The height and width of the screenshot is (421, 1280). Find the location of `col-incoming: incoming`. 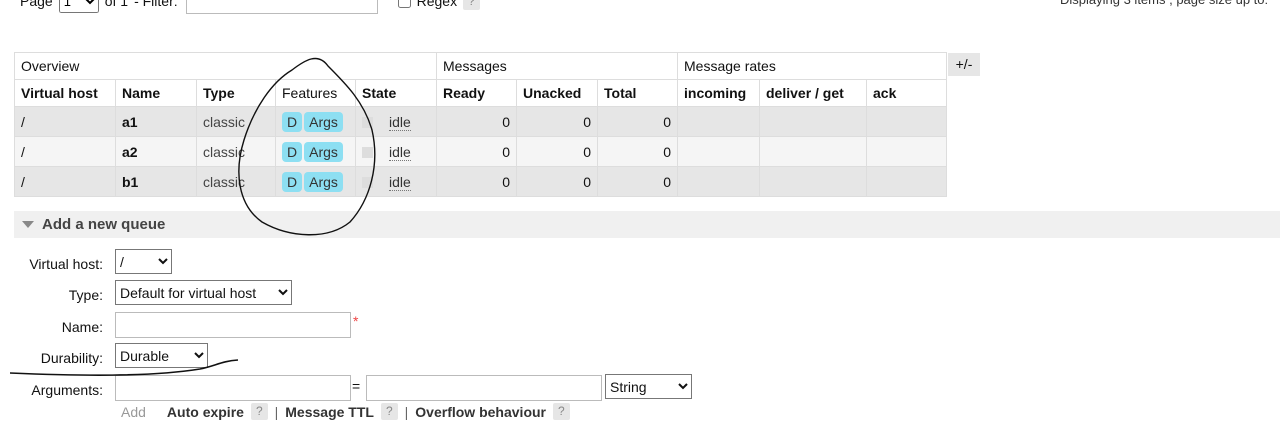

col-incoming: incoming is located at coordinates (718, 93).